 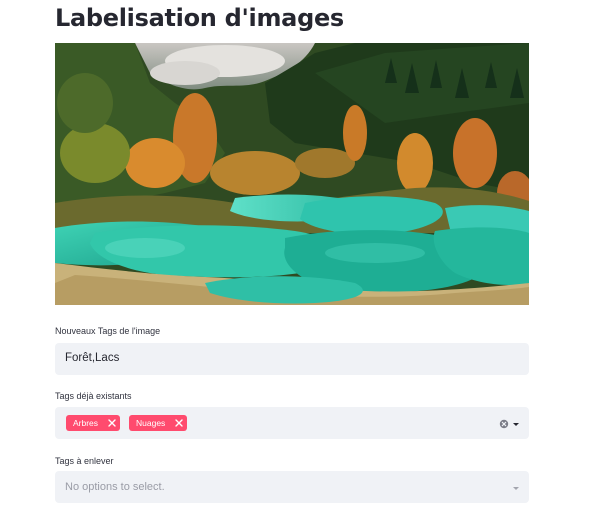 What do you see at coordinates (86, 423) in the screenshot?
I see `tag-chip-label: Arbres` at bounding box center [86, 423].